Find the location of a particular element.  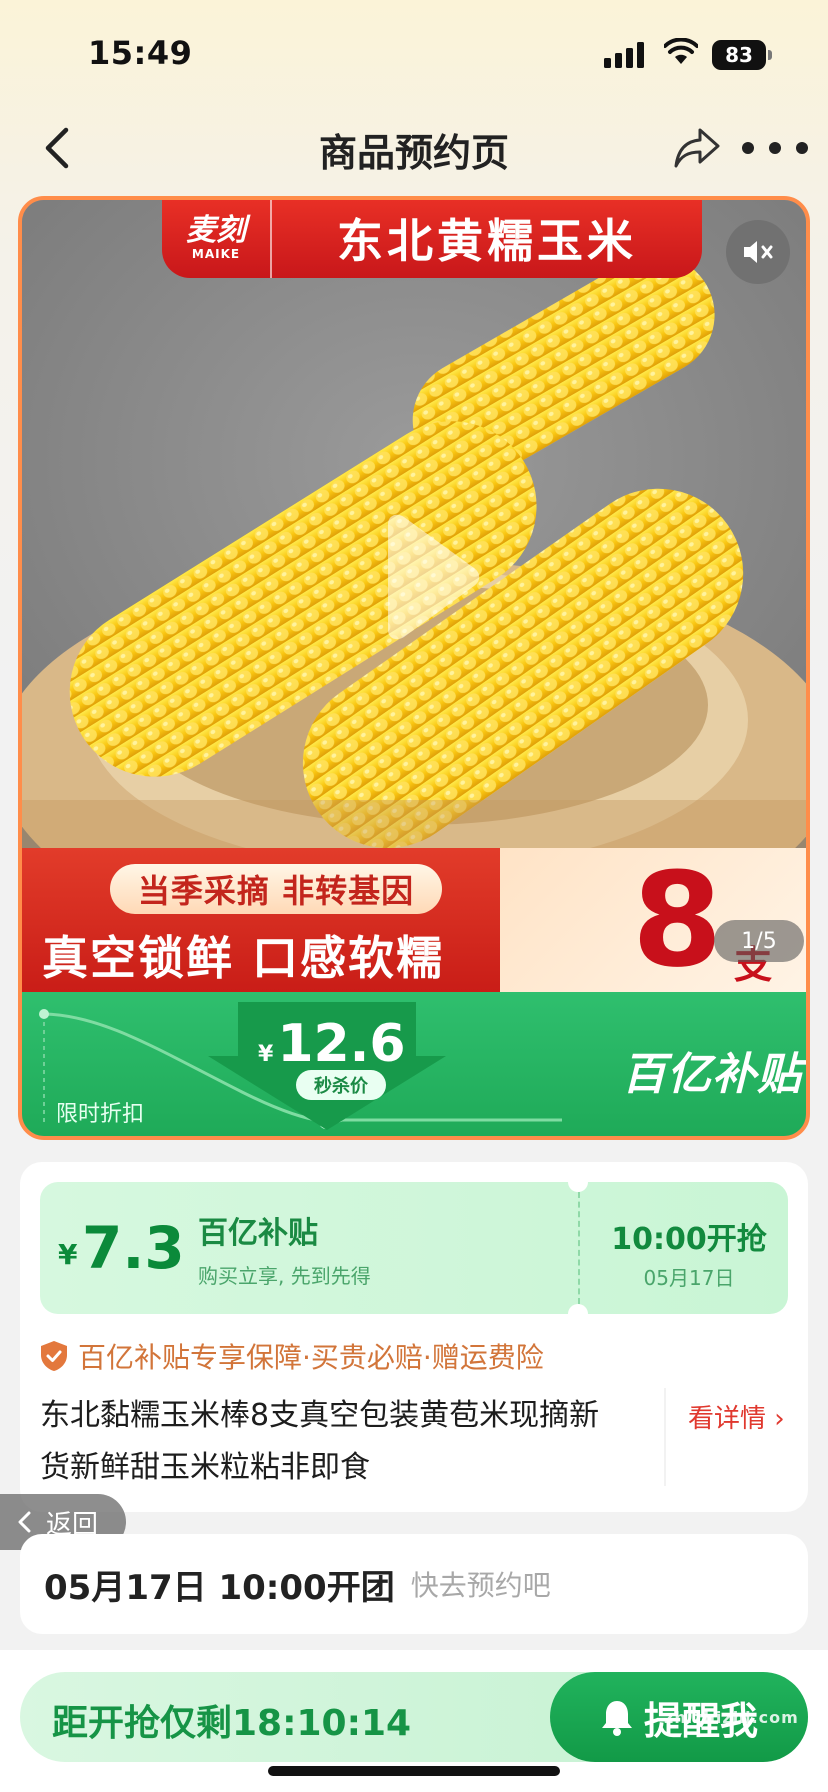

coupon-currency: ¥ is located at coordinates (68, 1254).